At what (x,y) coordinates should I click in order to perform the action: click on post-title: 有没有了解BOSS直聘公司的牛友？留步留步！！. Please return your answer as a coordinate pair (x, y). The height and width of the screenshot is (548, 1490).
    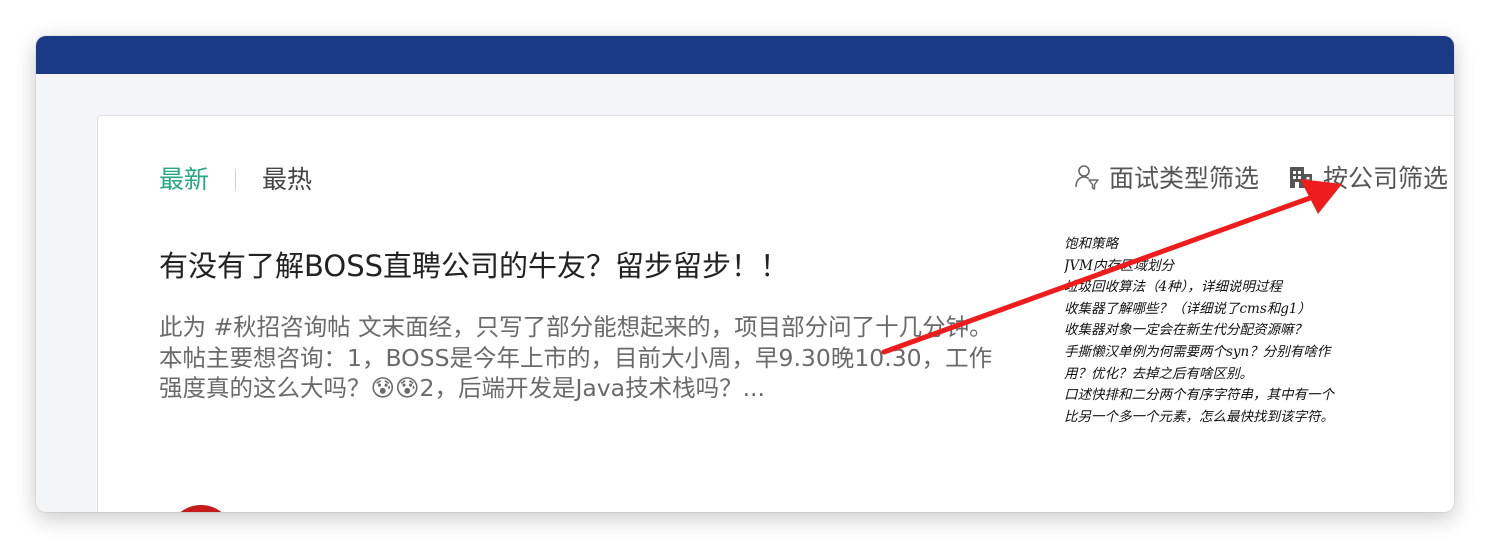
    Looking at the image, I should click on (474, 266).